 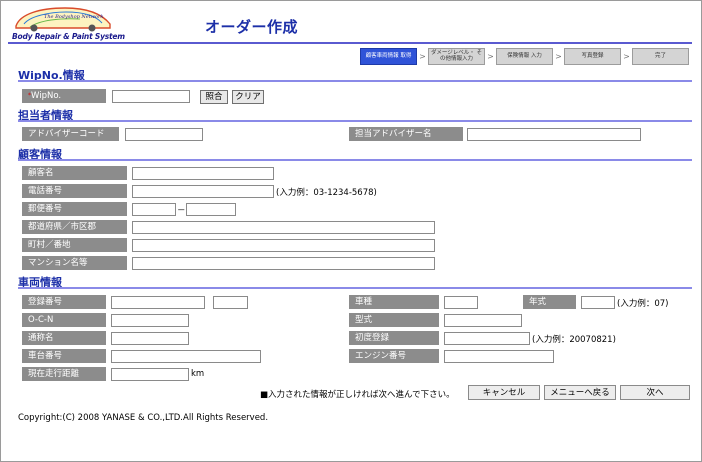 I want to click on mileage-label: 現在走行距離, so click(x=64, y=374).